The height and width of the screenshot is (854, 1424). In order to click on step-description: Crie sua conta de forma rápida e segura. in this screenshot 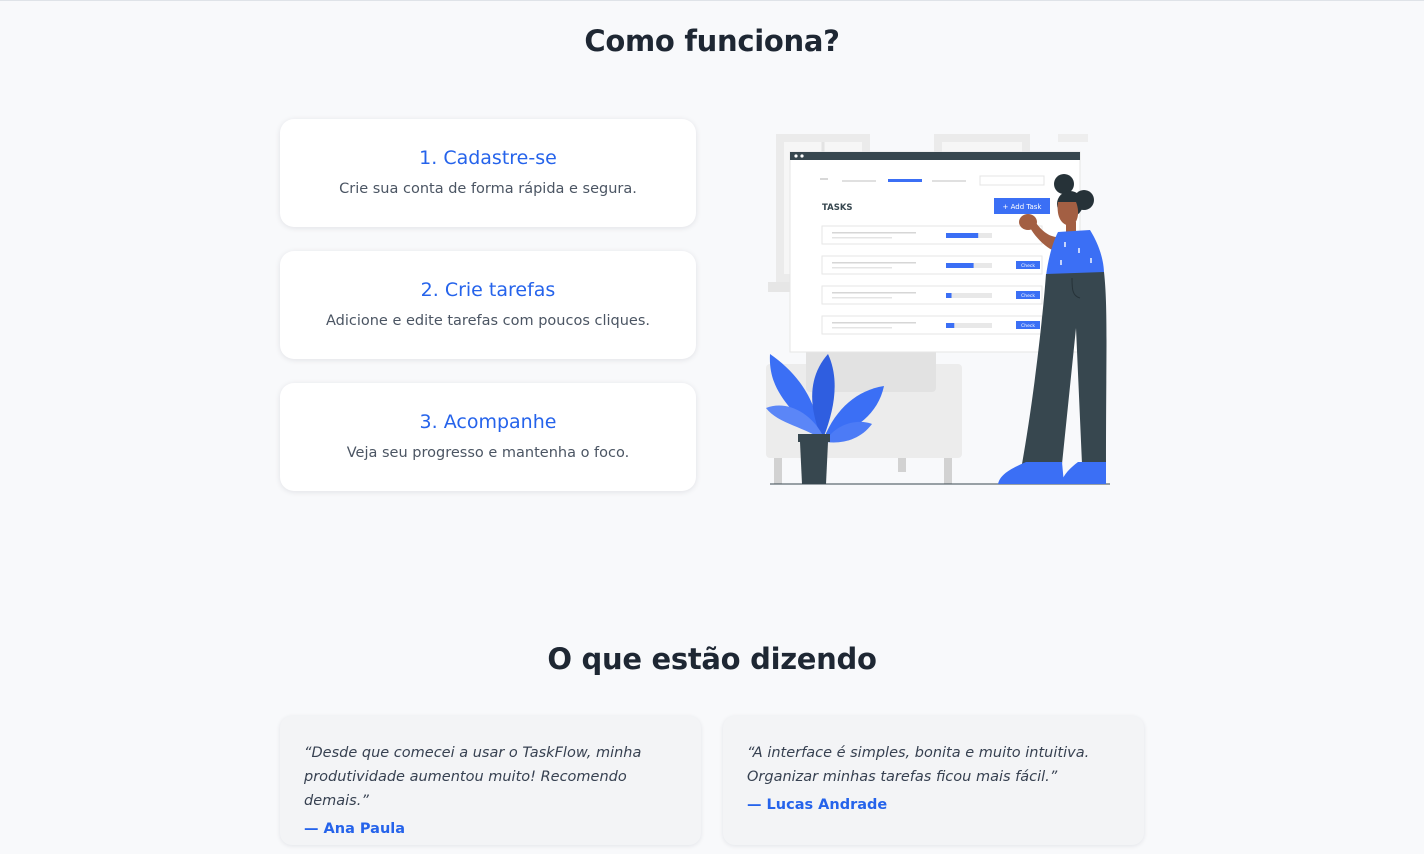, I will do `click(488, 189)`.